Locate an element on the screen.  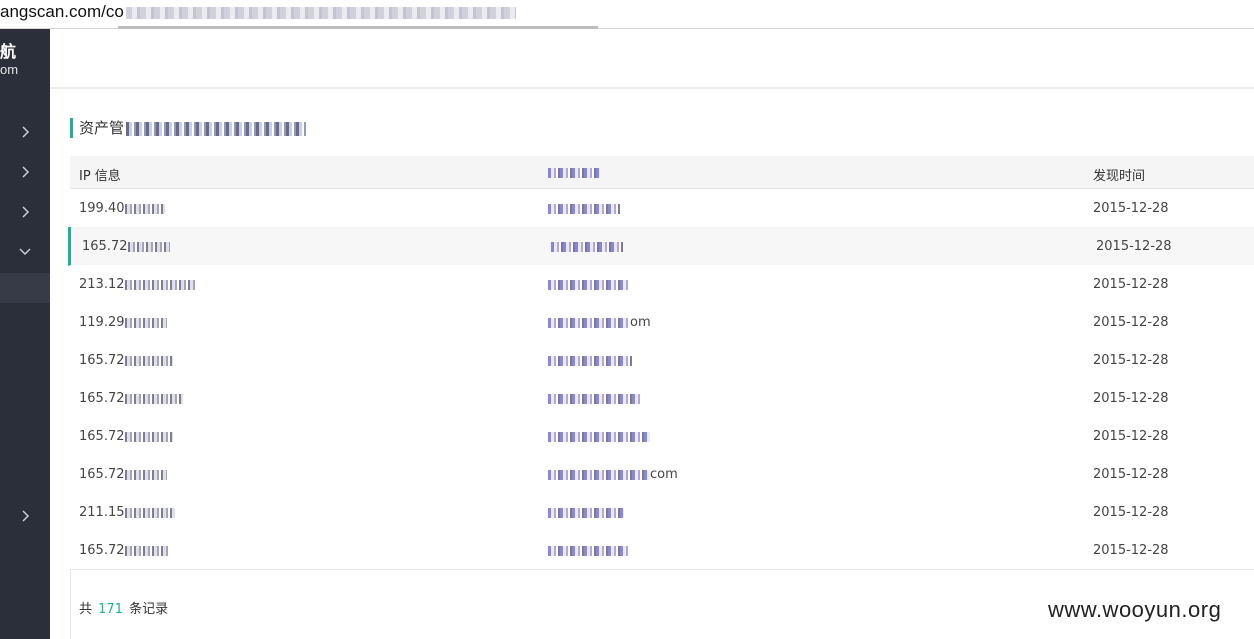
ip-cell: 119.29 is located at coordinates (123, 322).